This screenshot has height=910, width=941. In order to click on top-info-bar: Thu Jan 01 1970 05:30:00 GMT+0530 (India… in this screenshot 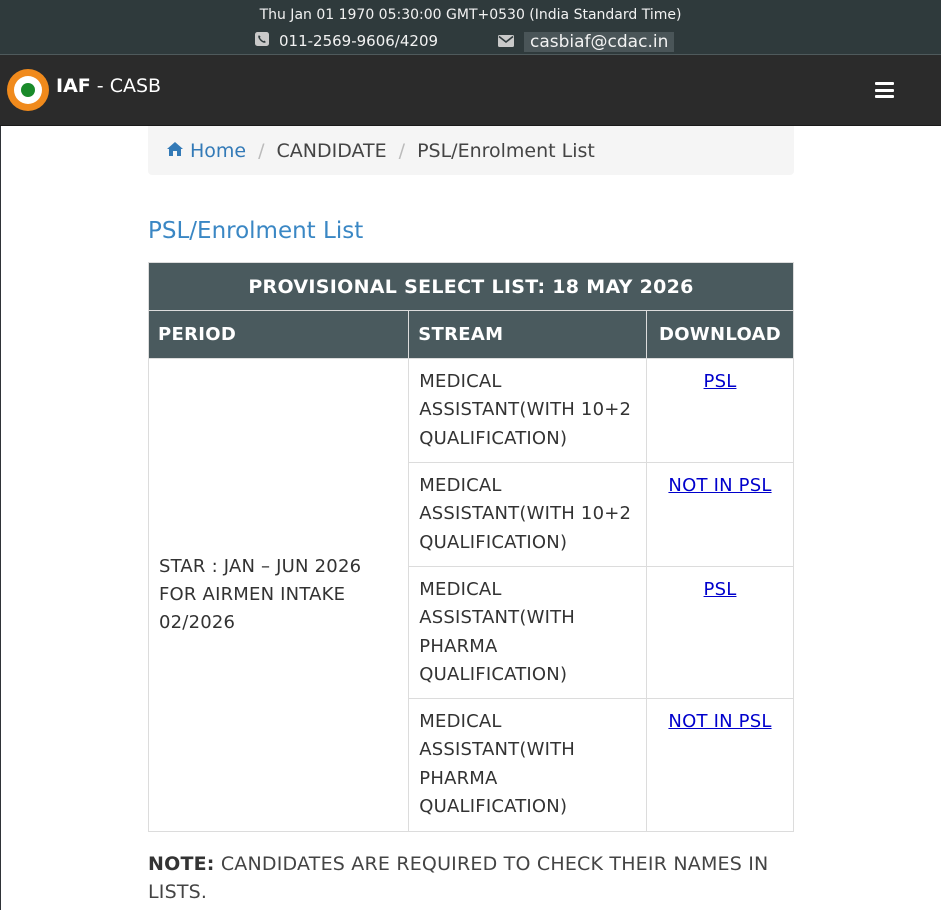, I will do `click(470, 27)`.